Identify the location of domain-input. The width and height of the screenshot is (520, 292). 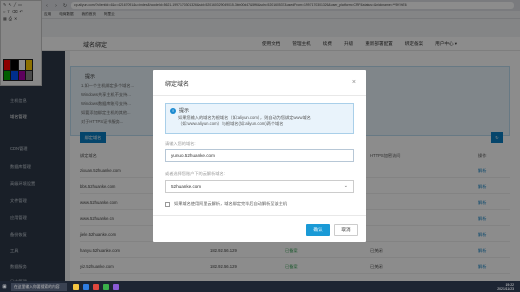
(259, 155).